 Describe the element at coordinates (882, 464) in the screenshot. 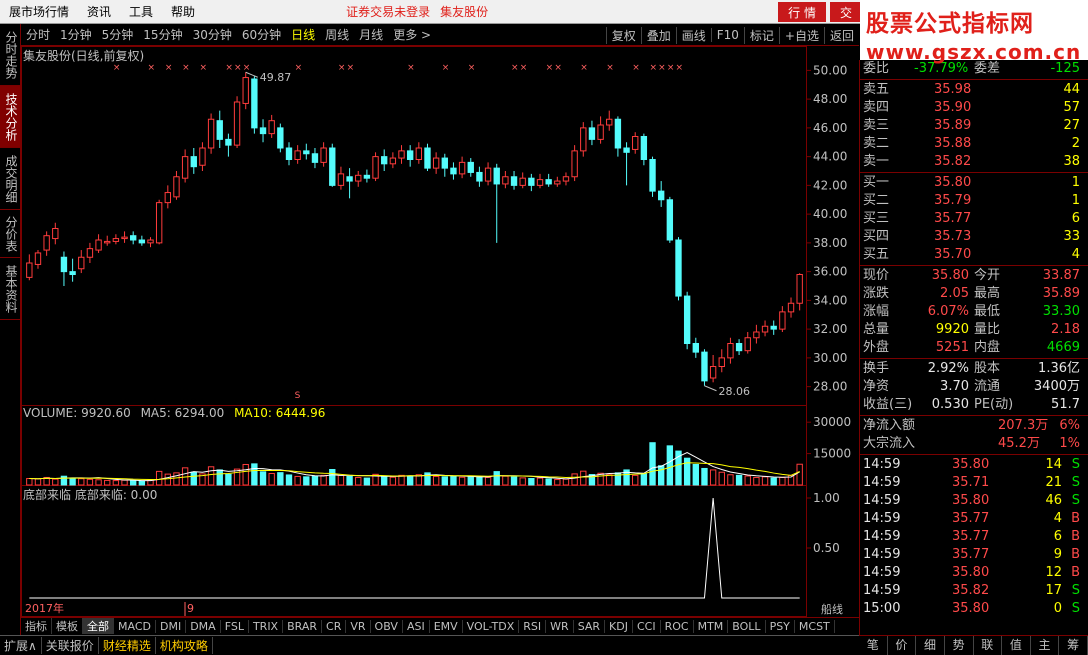

I see `tick-time: 14:59` at that location.